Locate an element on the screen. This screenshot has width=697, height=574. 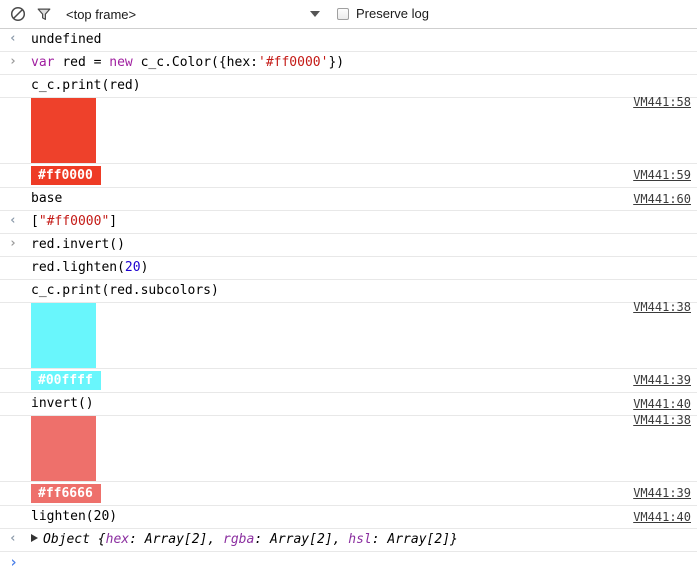
chevron-down-icon is located at coordinates (315, 14).